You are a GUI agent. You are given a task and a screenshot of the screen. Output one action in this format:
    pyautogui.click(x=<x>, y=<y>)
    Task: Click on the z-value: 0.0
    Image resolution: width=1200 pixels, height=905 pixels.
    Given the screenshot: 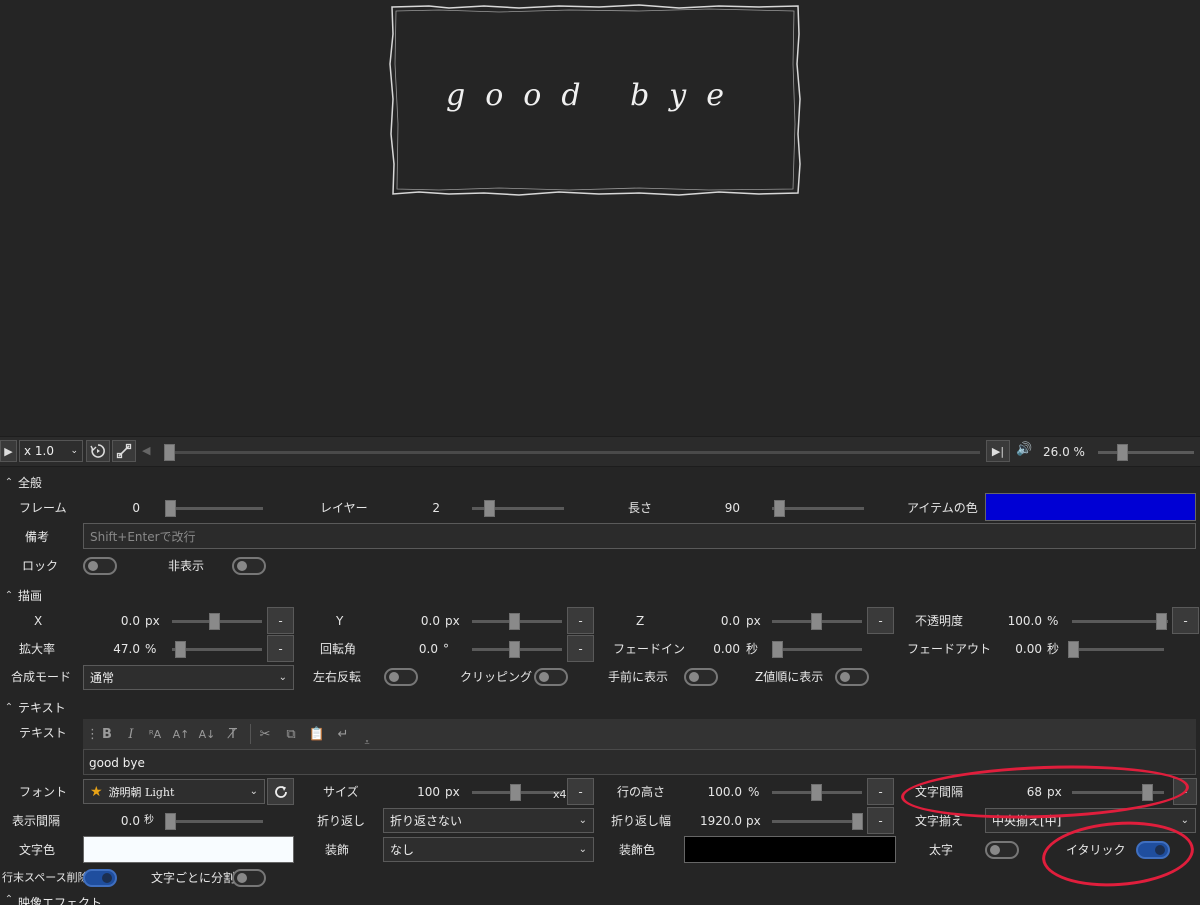 What is the action you would take?
    pyautogui.click(x=715, y=621)
    